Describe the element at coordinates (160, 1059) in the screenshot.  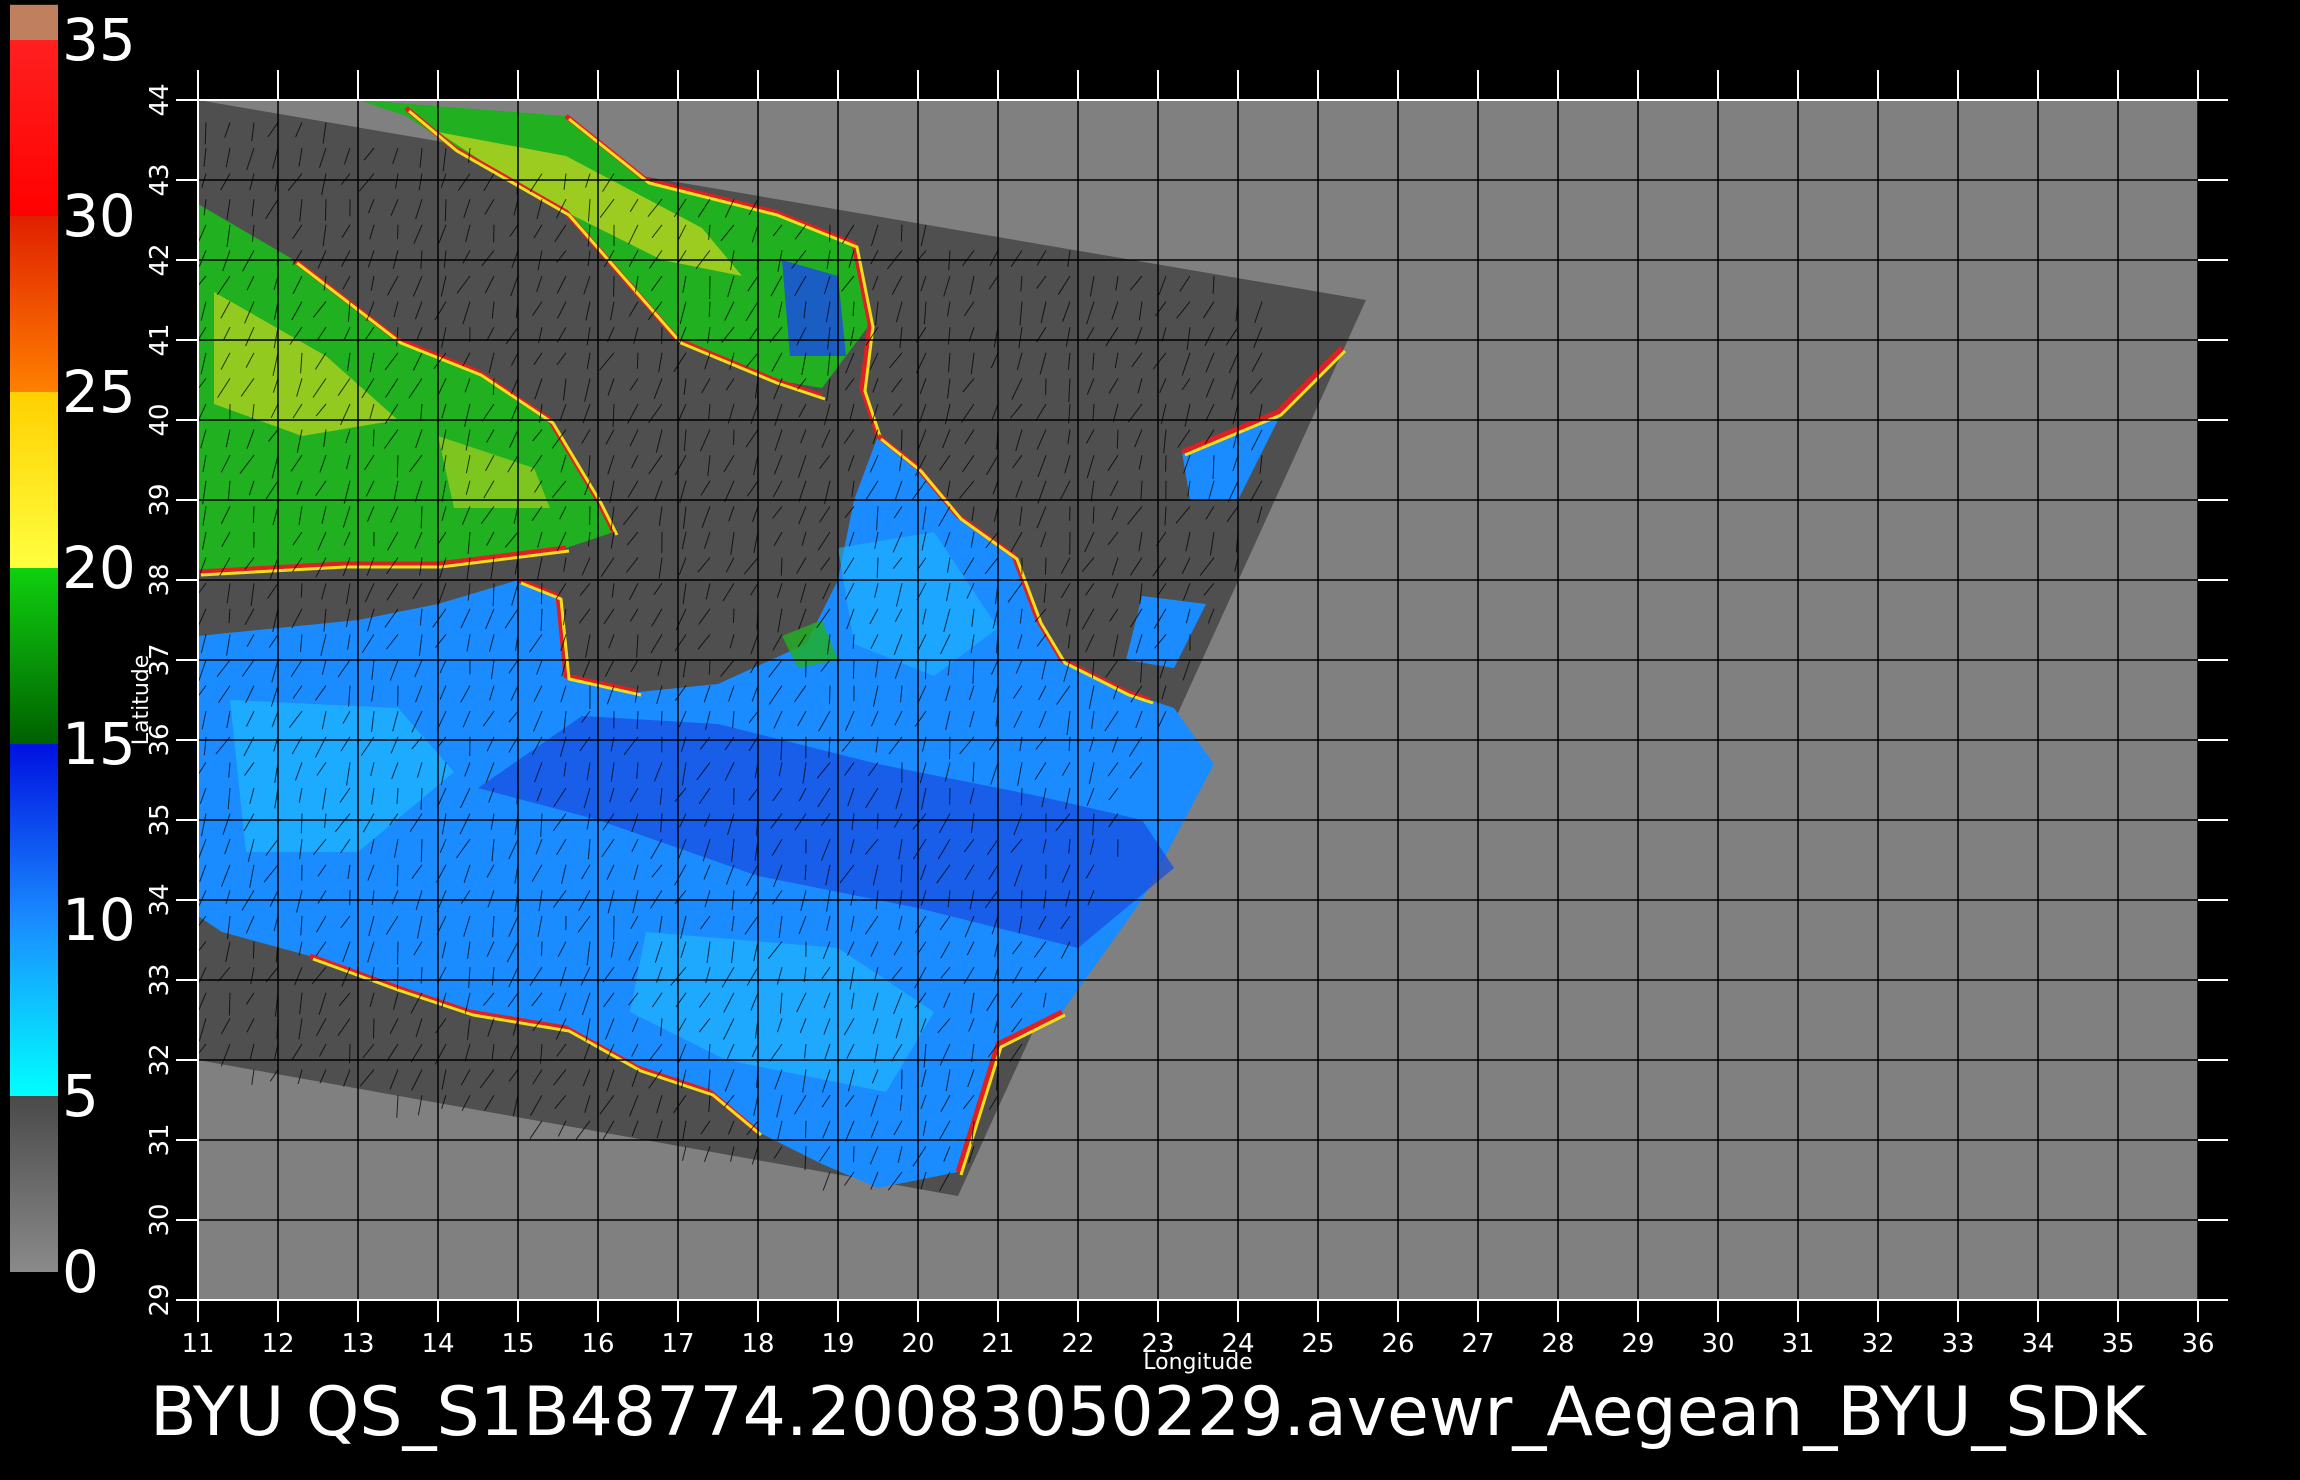
I see `y-tick-label: 32` at that location.